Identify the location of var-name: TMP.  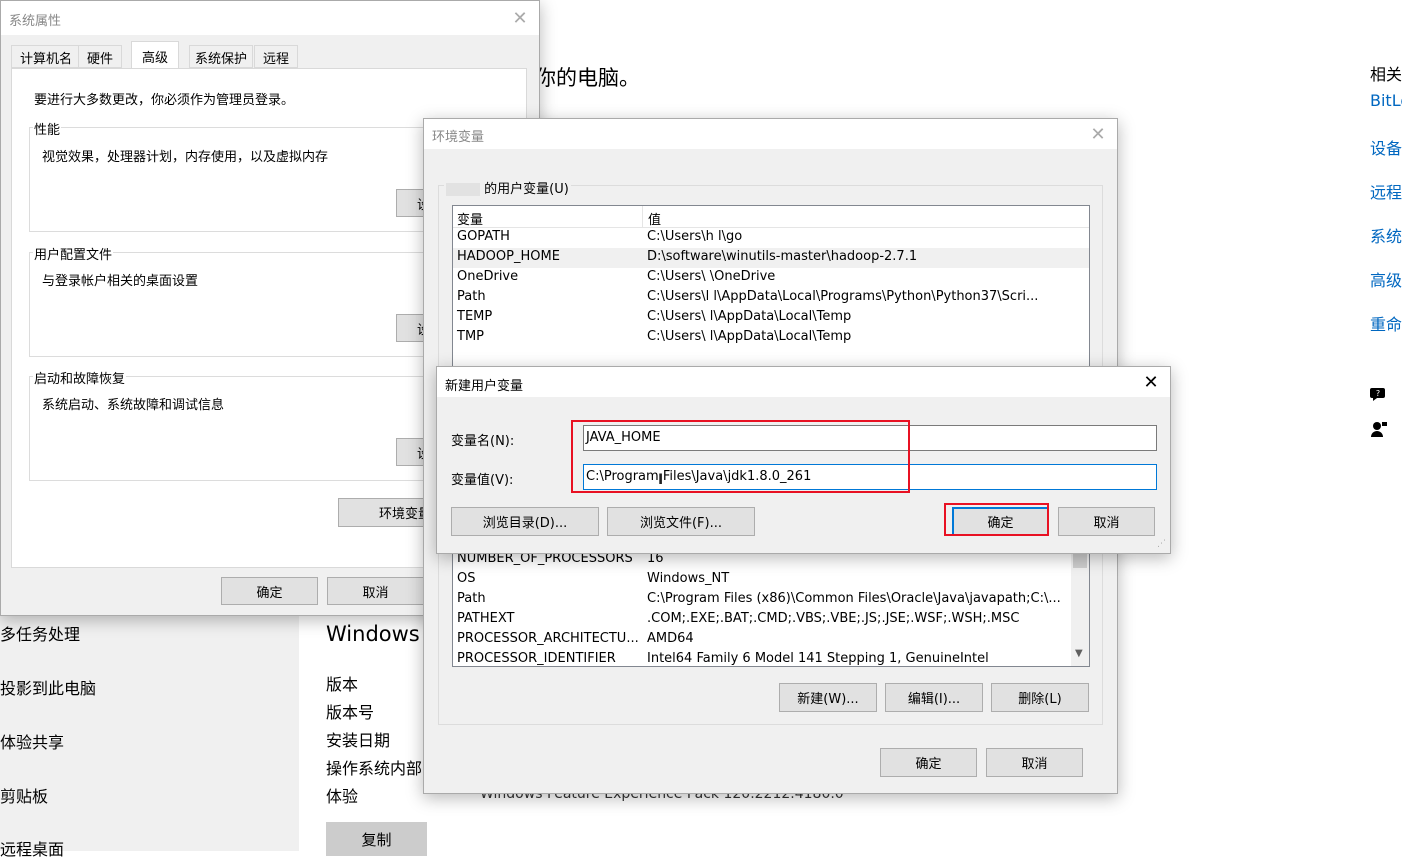
(470, 336).